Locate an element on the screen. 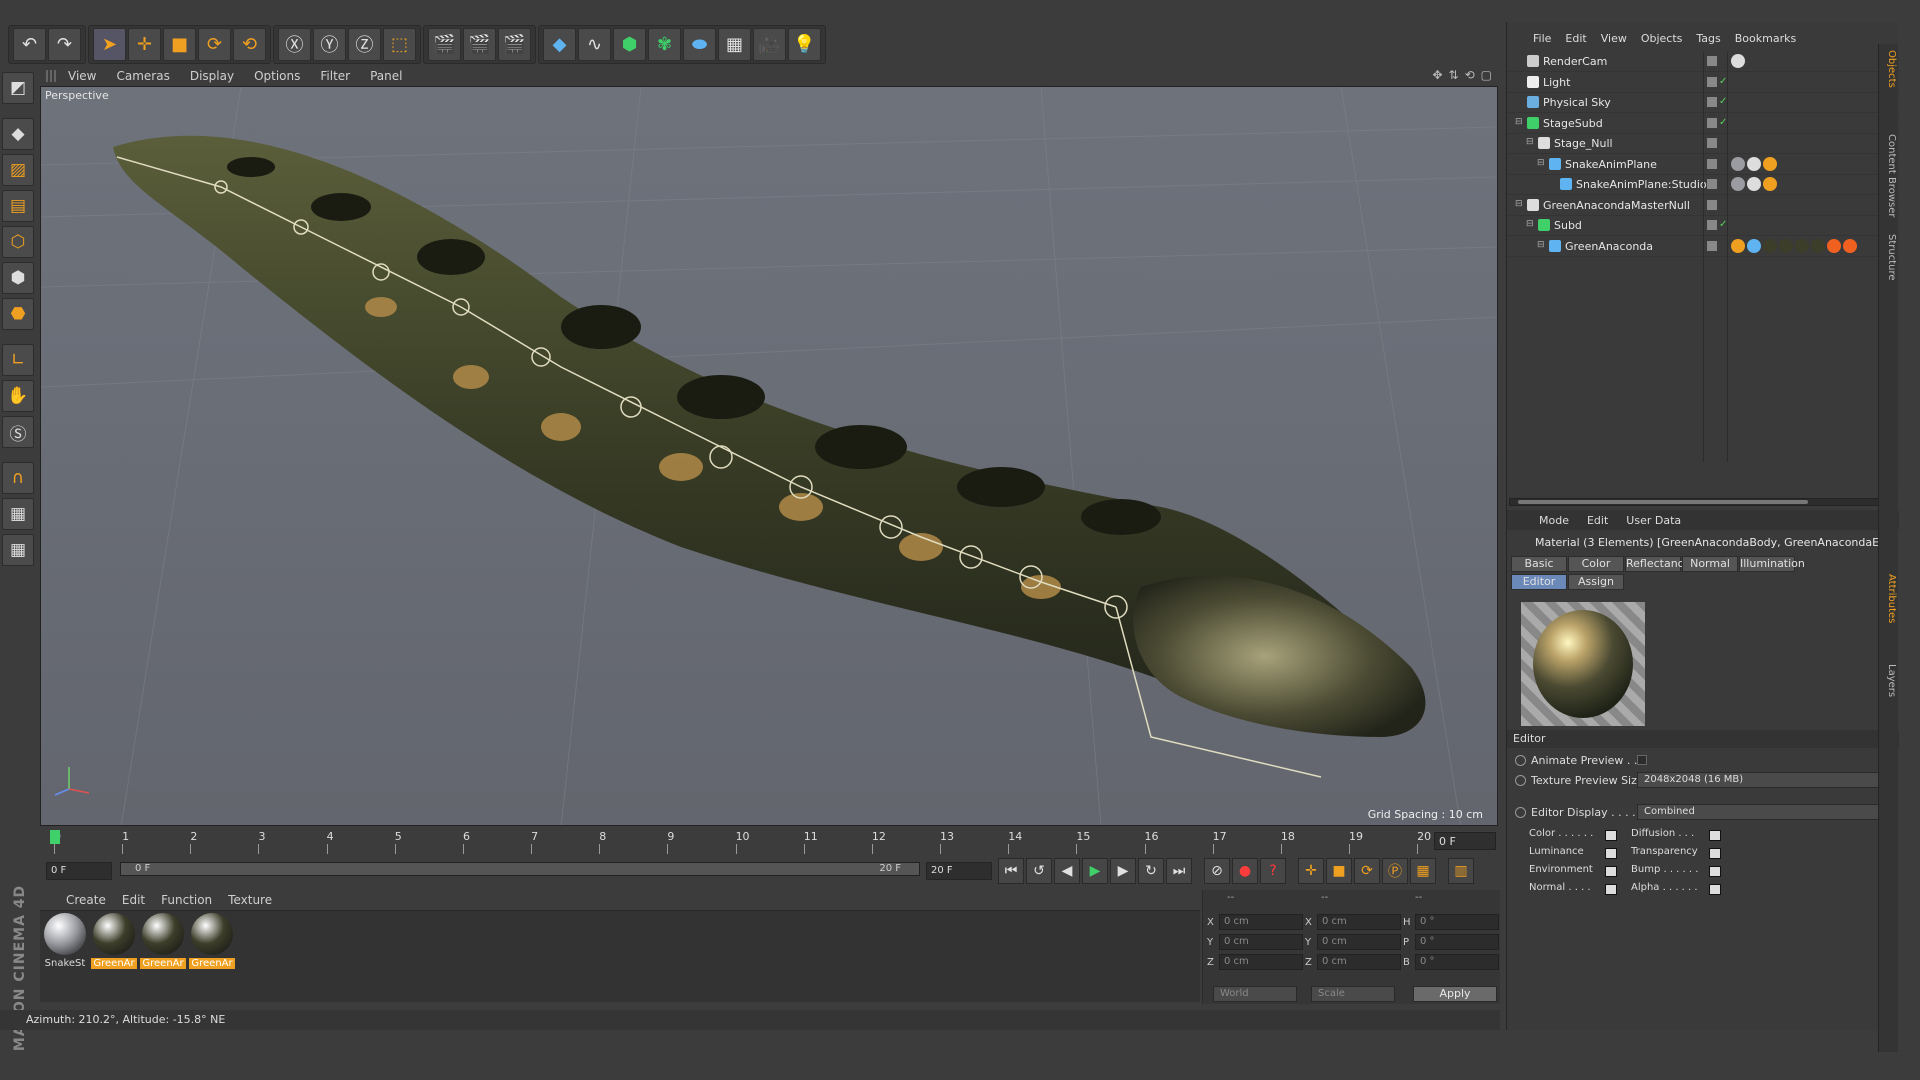  solo-icon: Ⓢ is located at coordinates (18, 432).